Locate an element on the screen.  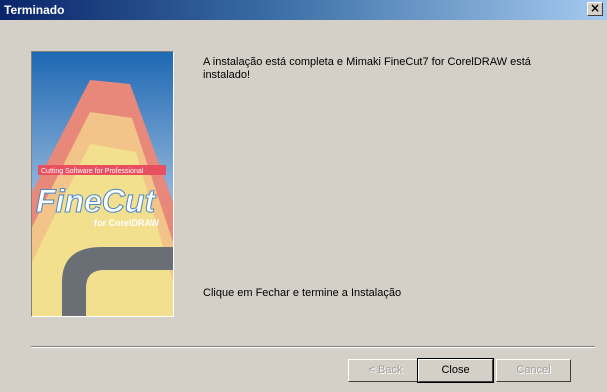
banner-logo: FineCut is located at coordinates (96, 201).